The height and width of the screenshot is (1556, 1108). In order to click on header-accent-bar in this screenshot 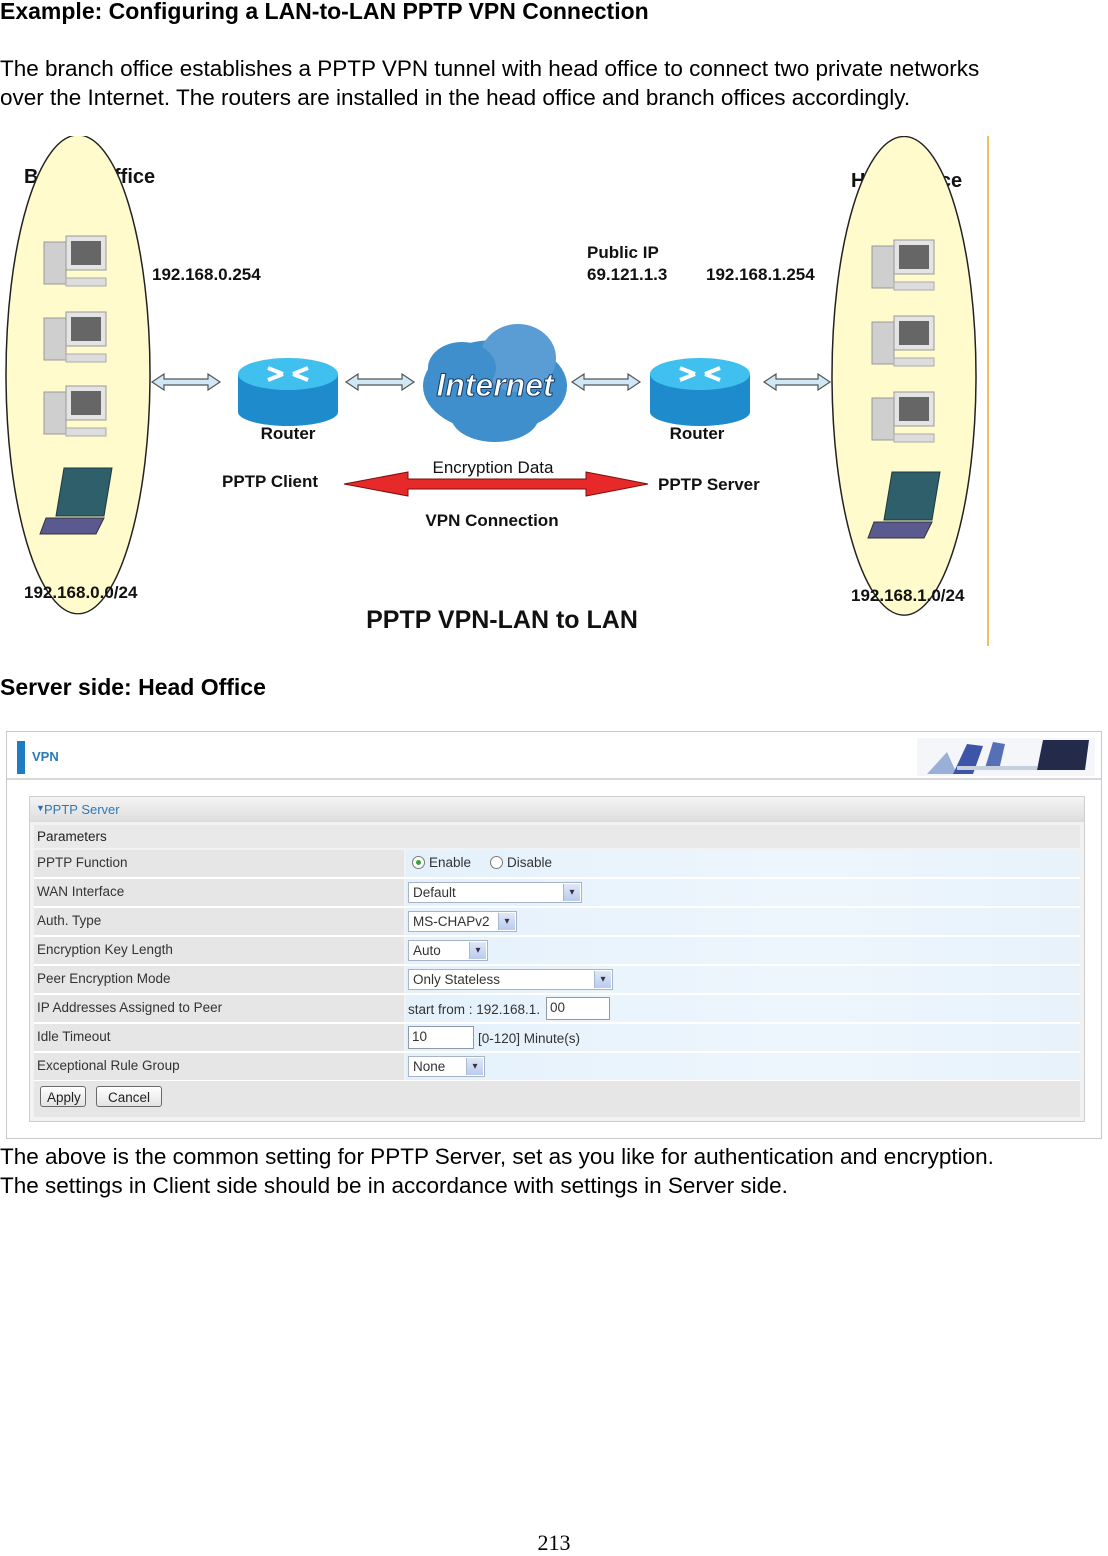, I will do `click(21, 757)`.